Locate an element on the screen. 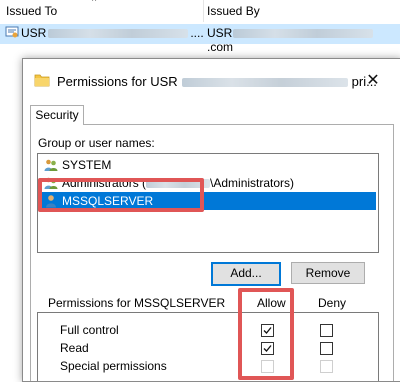 The height and width of the screenshot is (382, 400). user-group-icon is located at coordinates (51, 165).